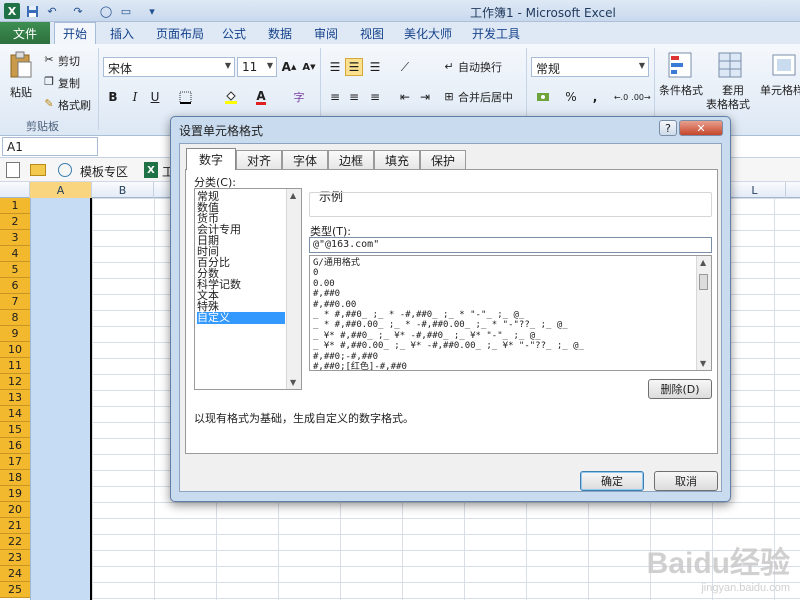 This screenshot has height=600, width=800. I want to click on row-header: 4, so click(15, 254).